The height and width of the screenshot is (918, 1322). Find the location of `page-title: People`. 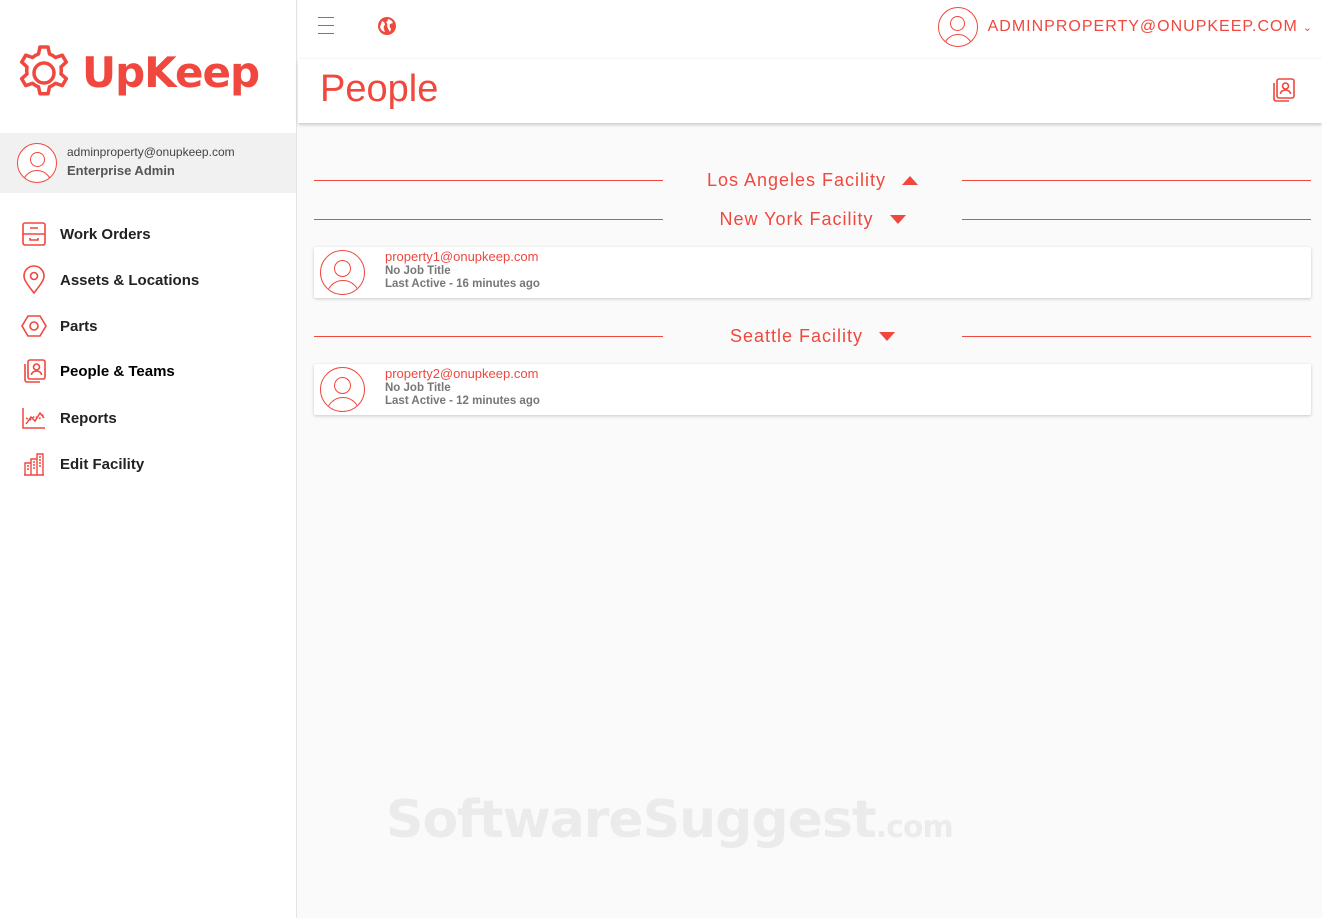

page-title: People is located at coordinates (379, 89).